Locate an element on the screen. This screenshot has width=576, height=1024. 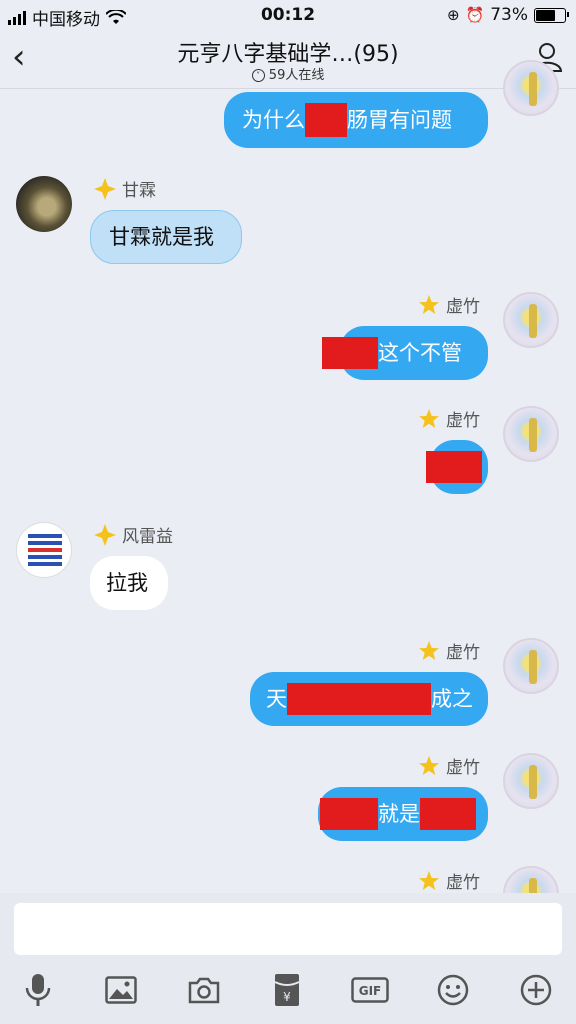
message-bubble: 这个不管 is located at coordinates (405, 353).